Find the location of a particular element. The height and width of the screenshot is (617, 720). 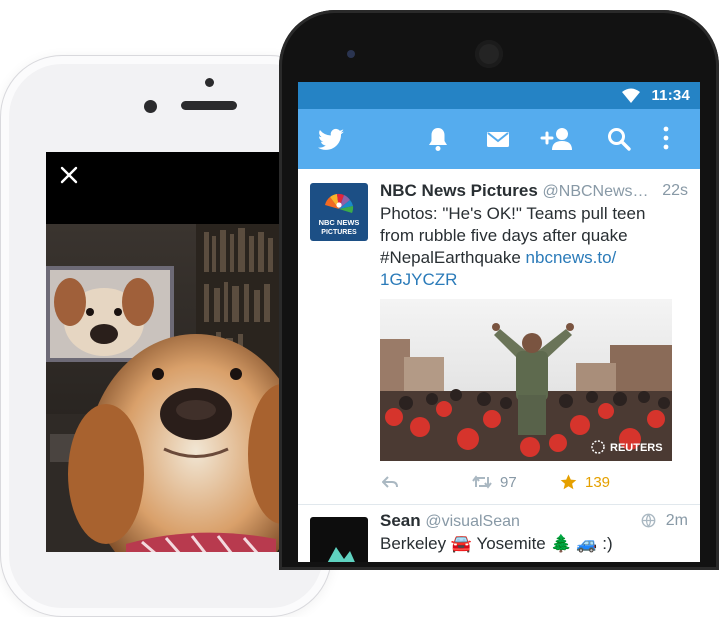

avatar-label: NBC NEWS is located at coordinates (339, 222).